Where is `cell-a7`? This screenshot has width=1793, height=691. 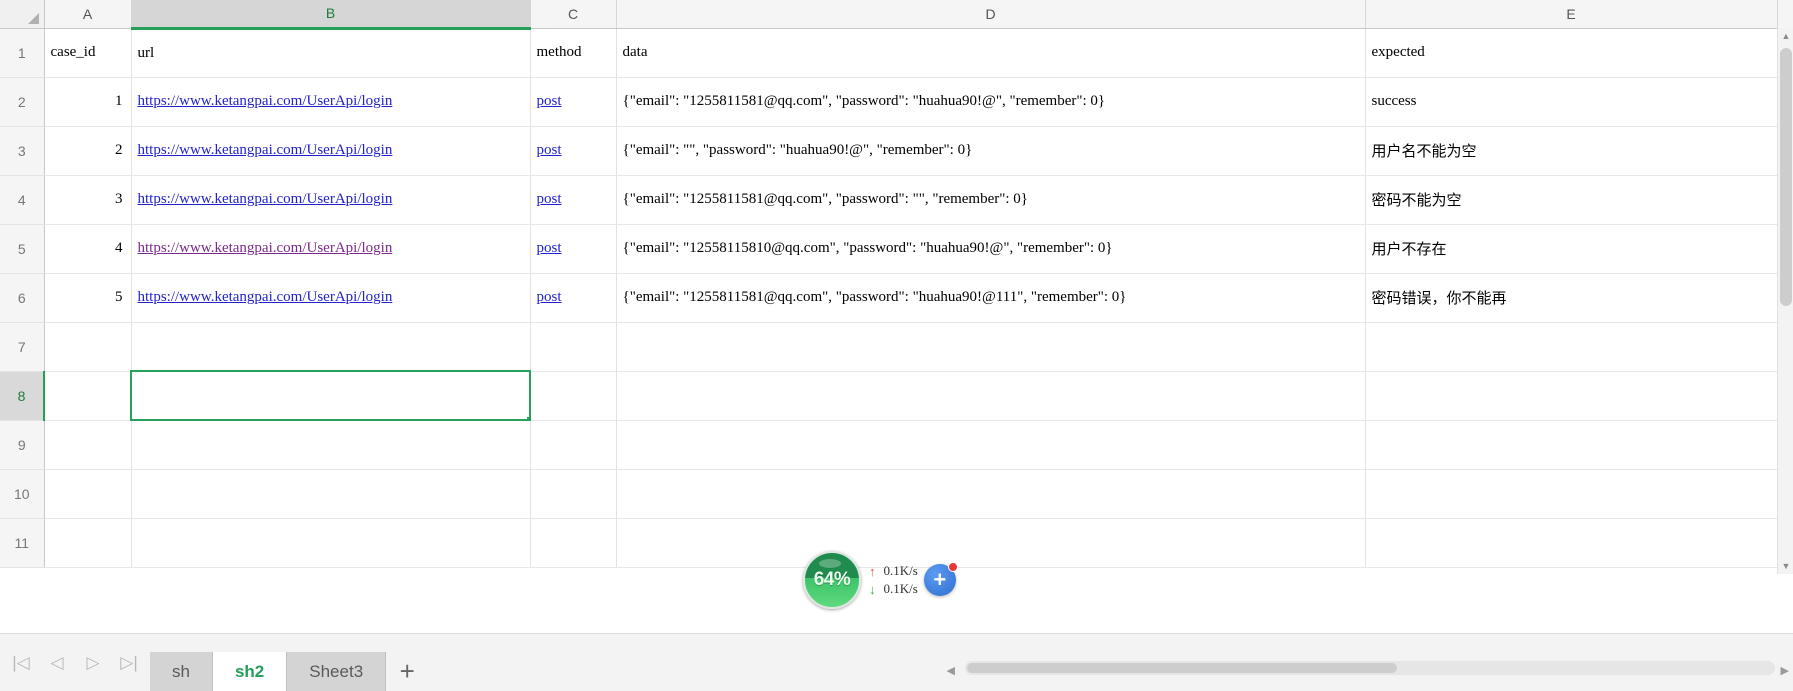 cell-a7 is located at coordinates (88, 347).